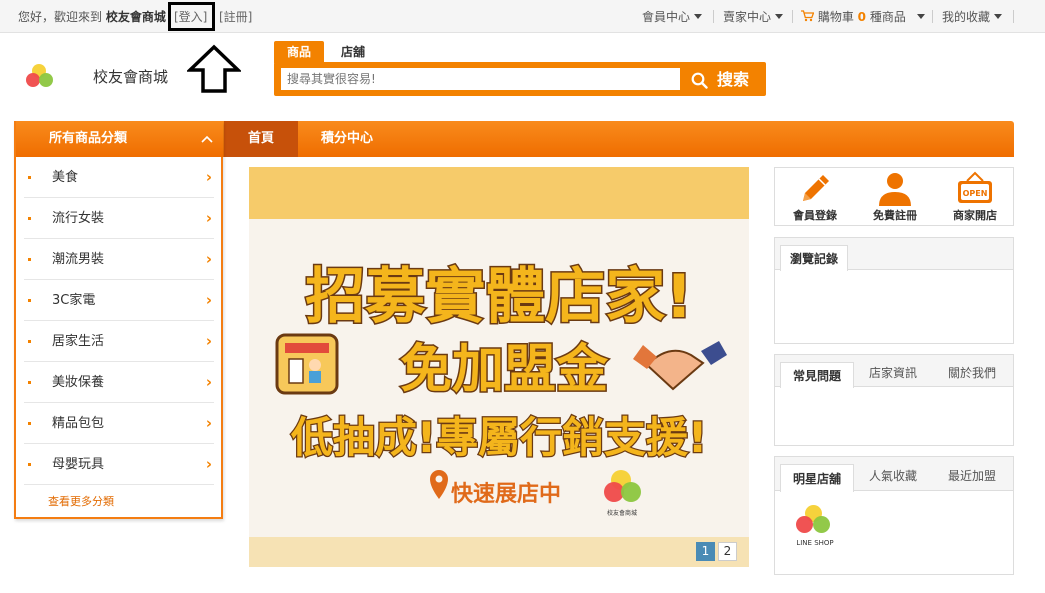 Image resolution: width=1045 pixels, height=593 pixels. What do you see at coordinates (680, 366) in the screenshot?
I see `handshake-icon` at bounding box center [680, 366].